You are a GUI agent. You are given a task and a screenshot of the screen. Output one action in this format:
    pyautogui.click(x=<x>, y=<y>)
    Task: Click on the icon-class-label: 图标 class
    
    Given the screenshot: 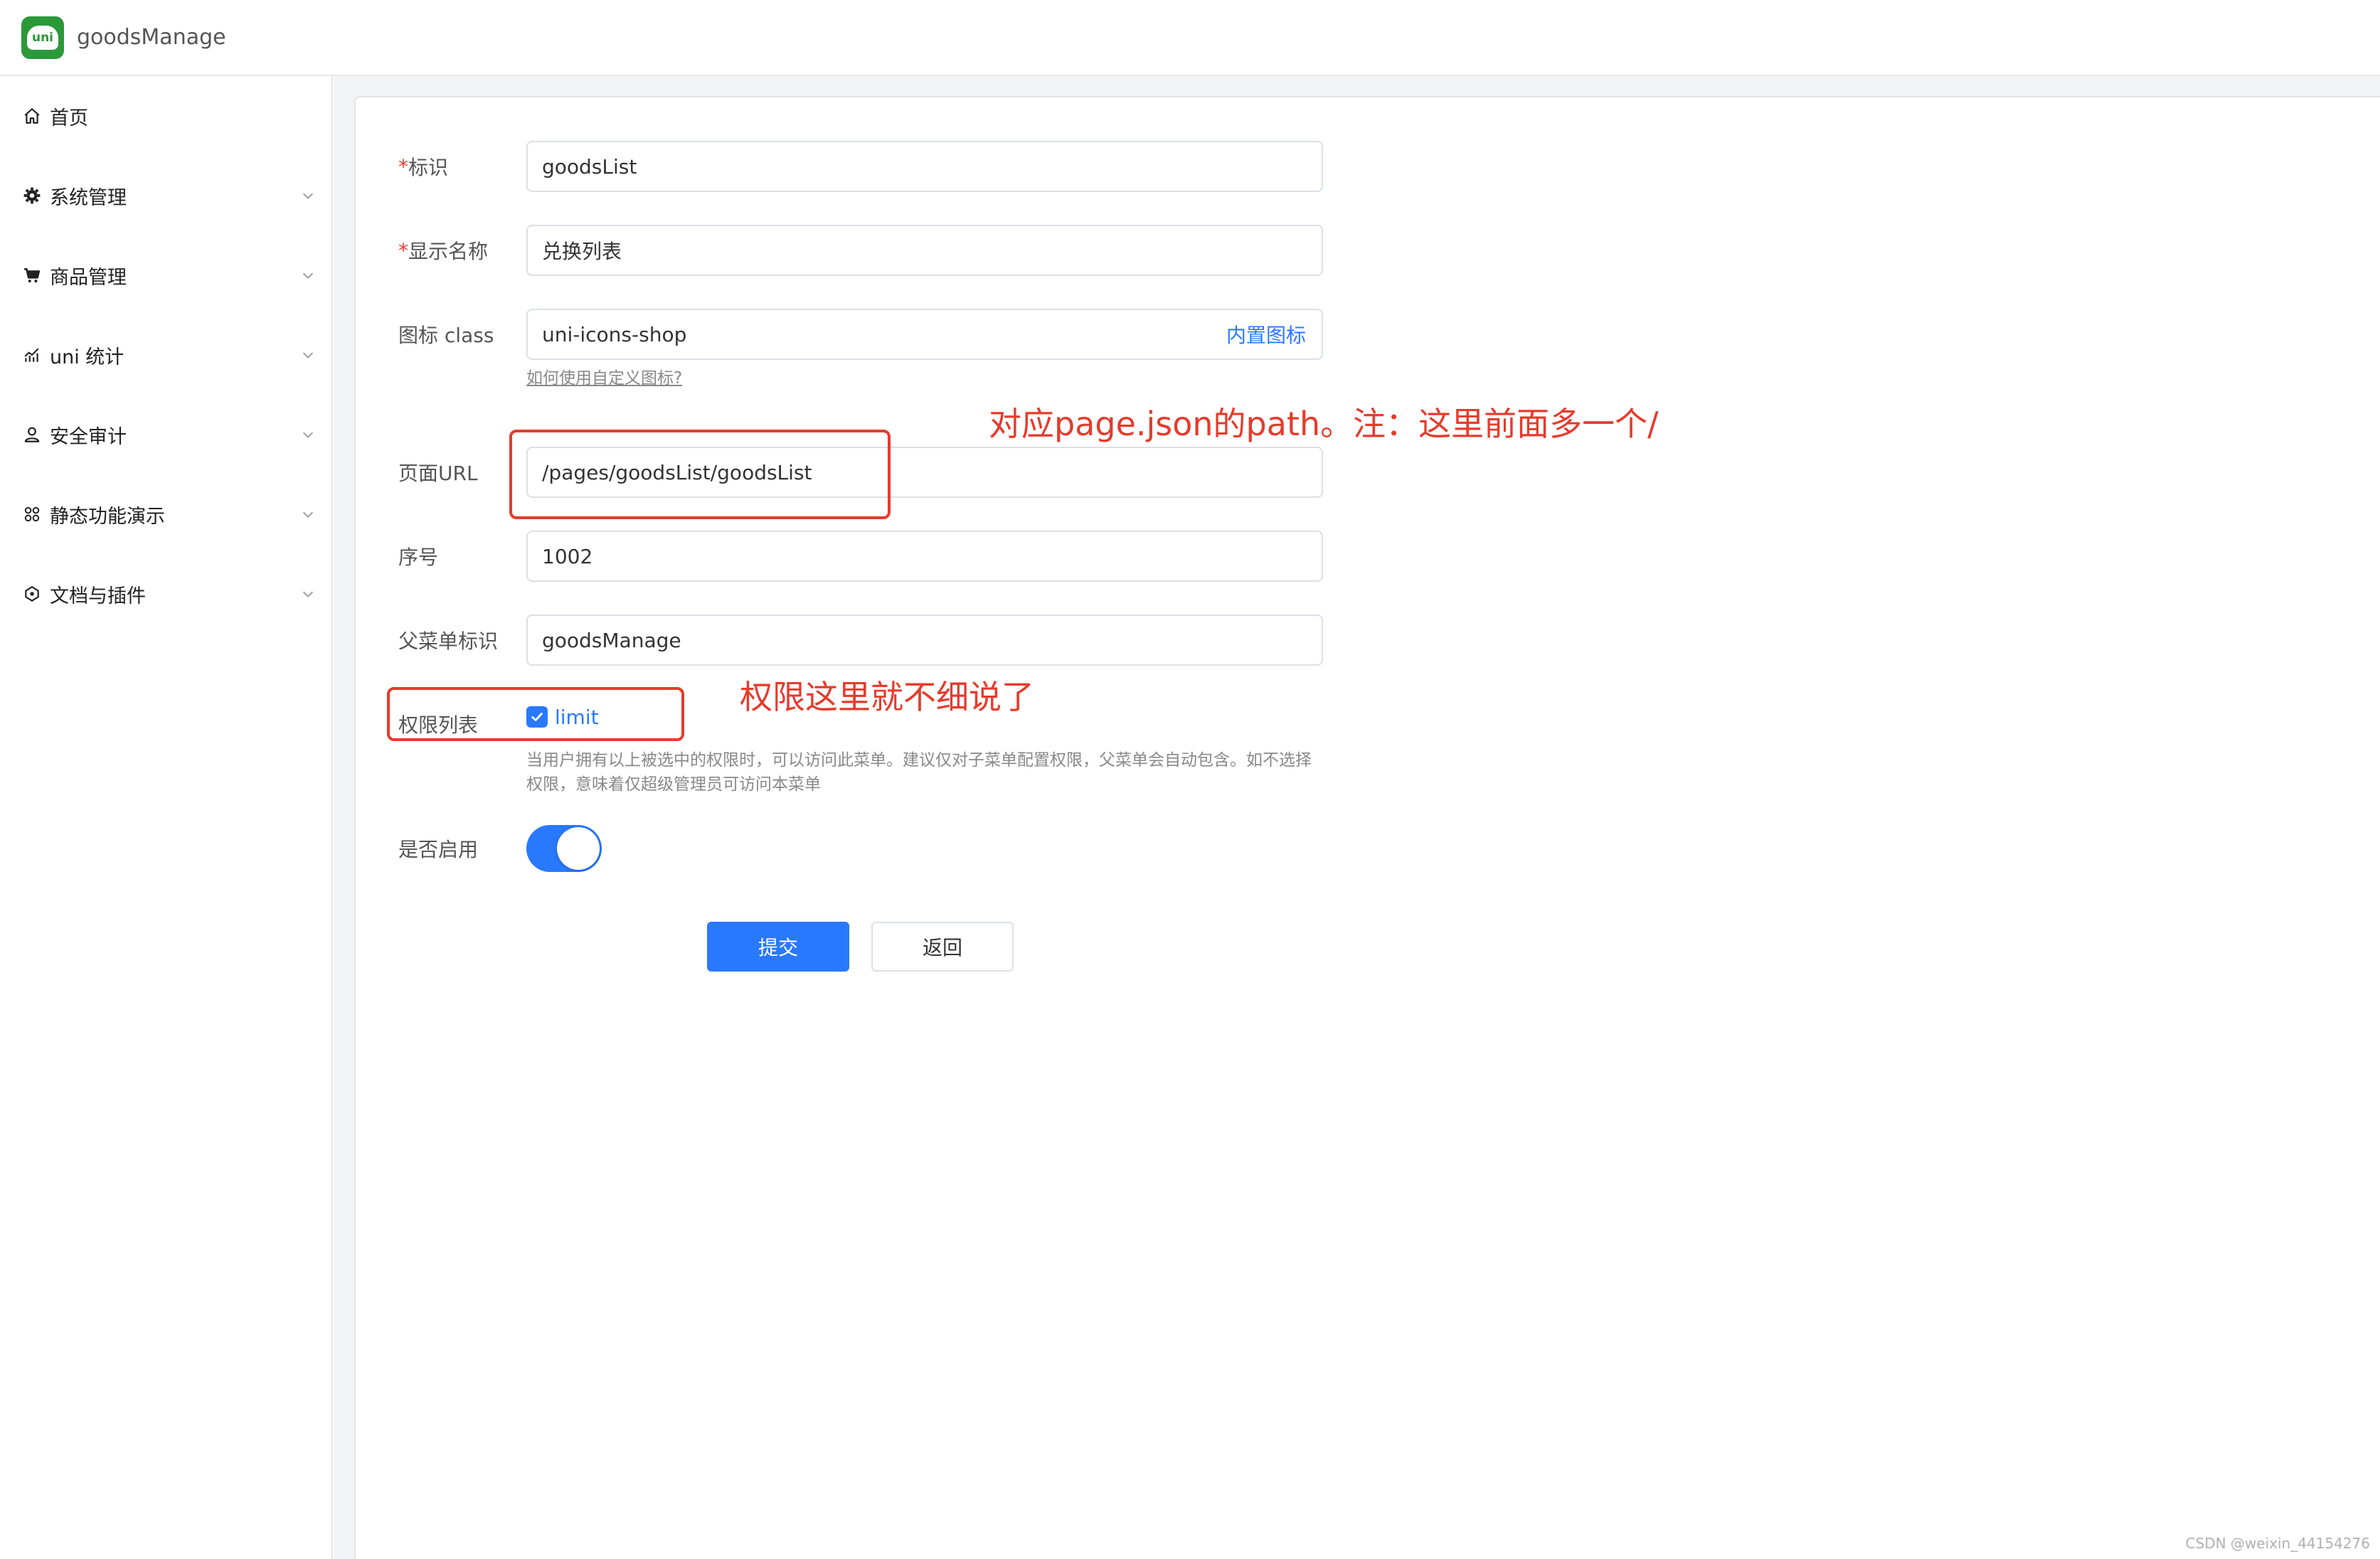 What is the action you would take?
    pyautogui.click(x=446, y=336)
    